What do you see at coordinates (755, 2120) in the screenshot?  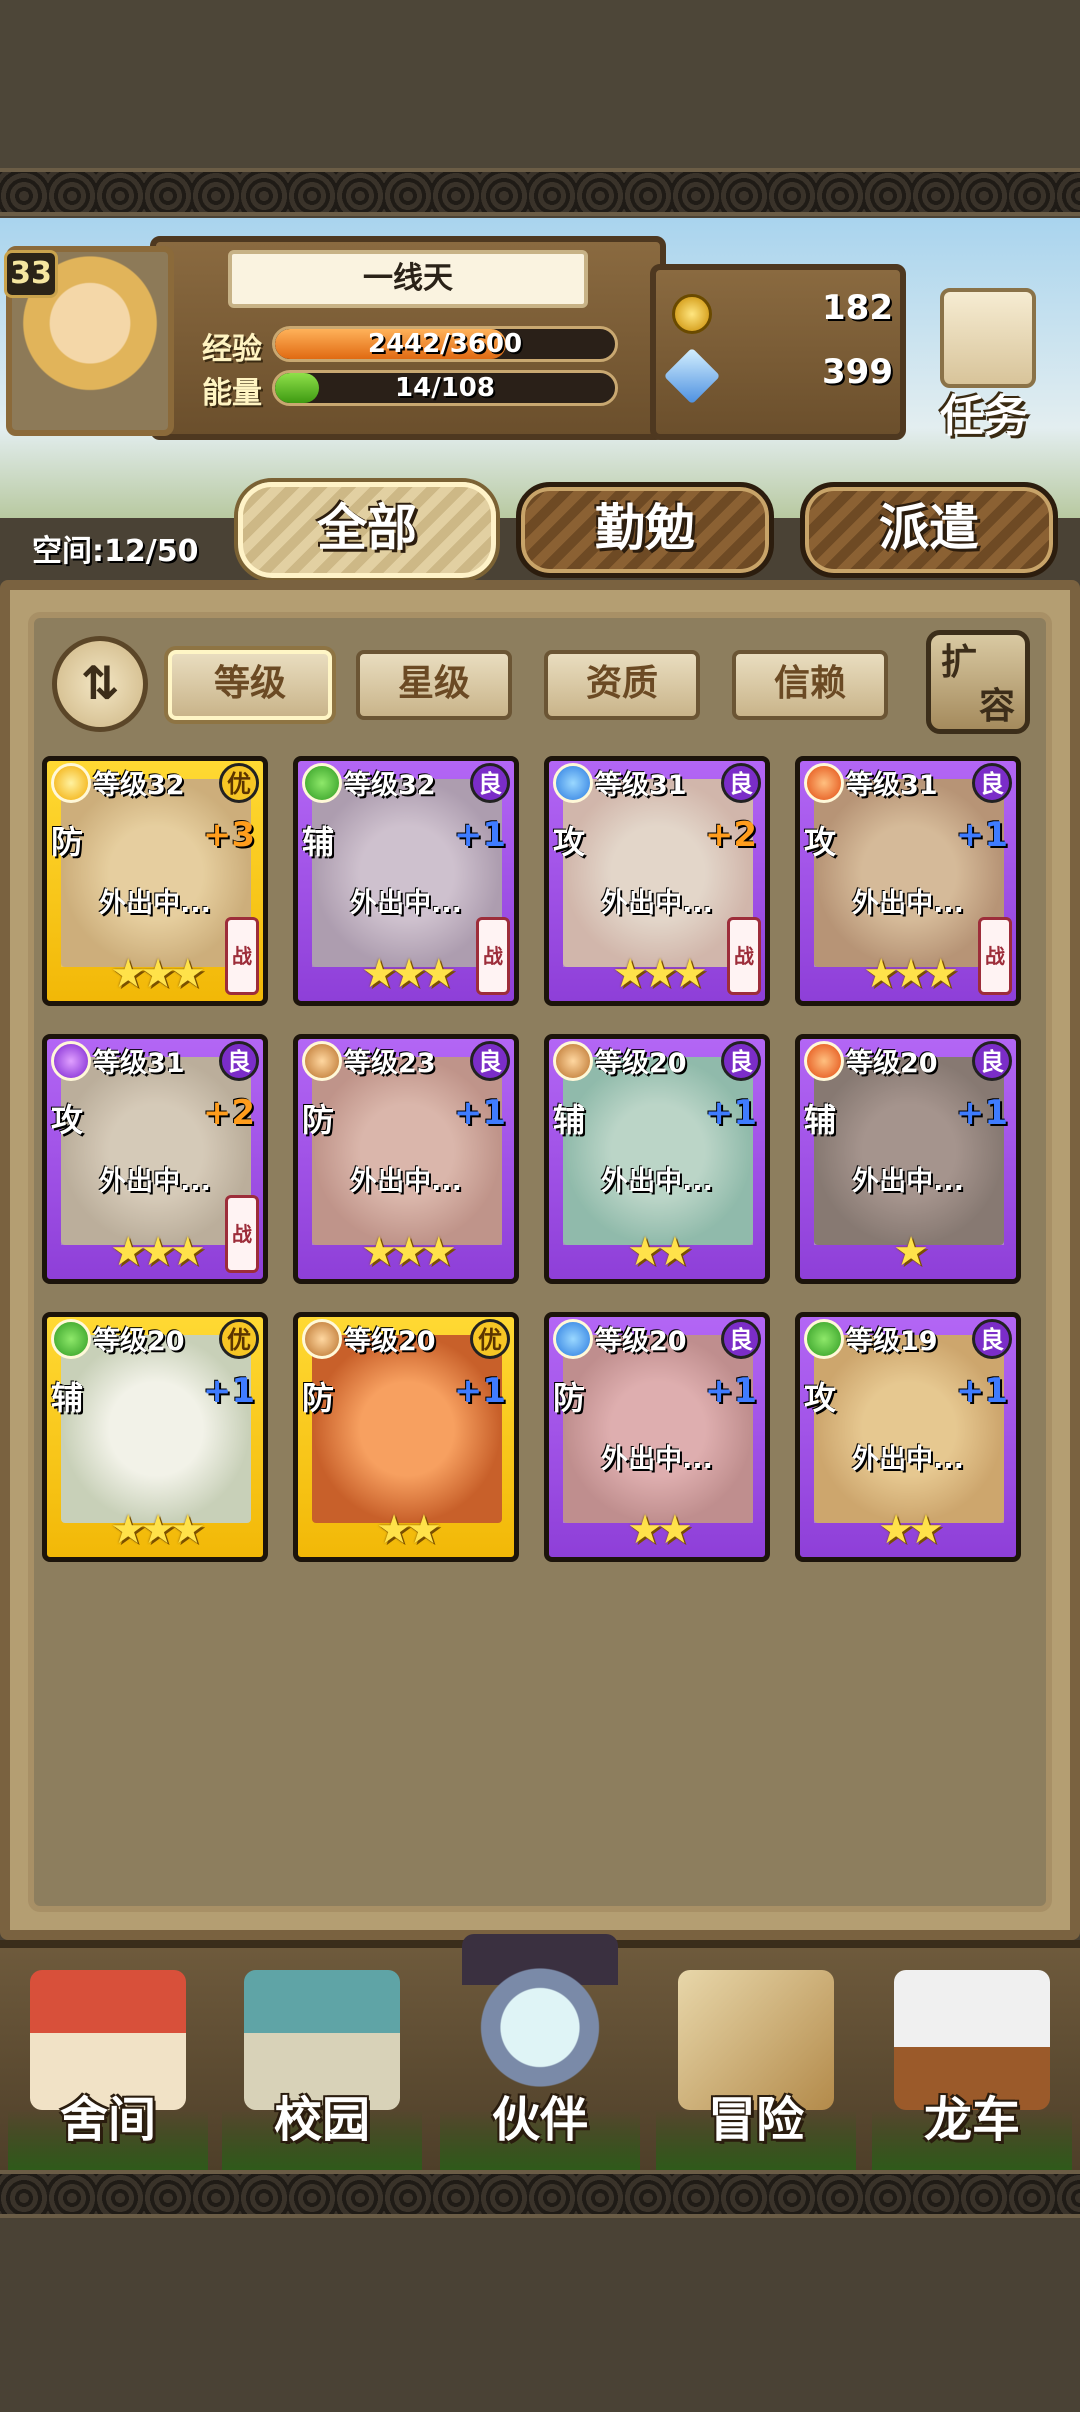 I see `nav-adventure-label: 冒险` at bounding box center [755, 2120].